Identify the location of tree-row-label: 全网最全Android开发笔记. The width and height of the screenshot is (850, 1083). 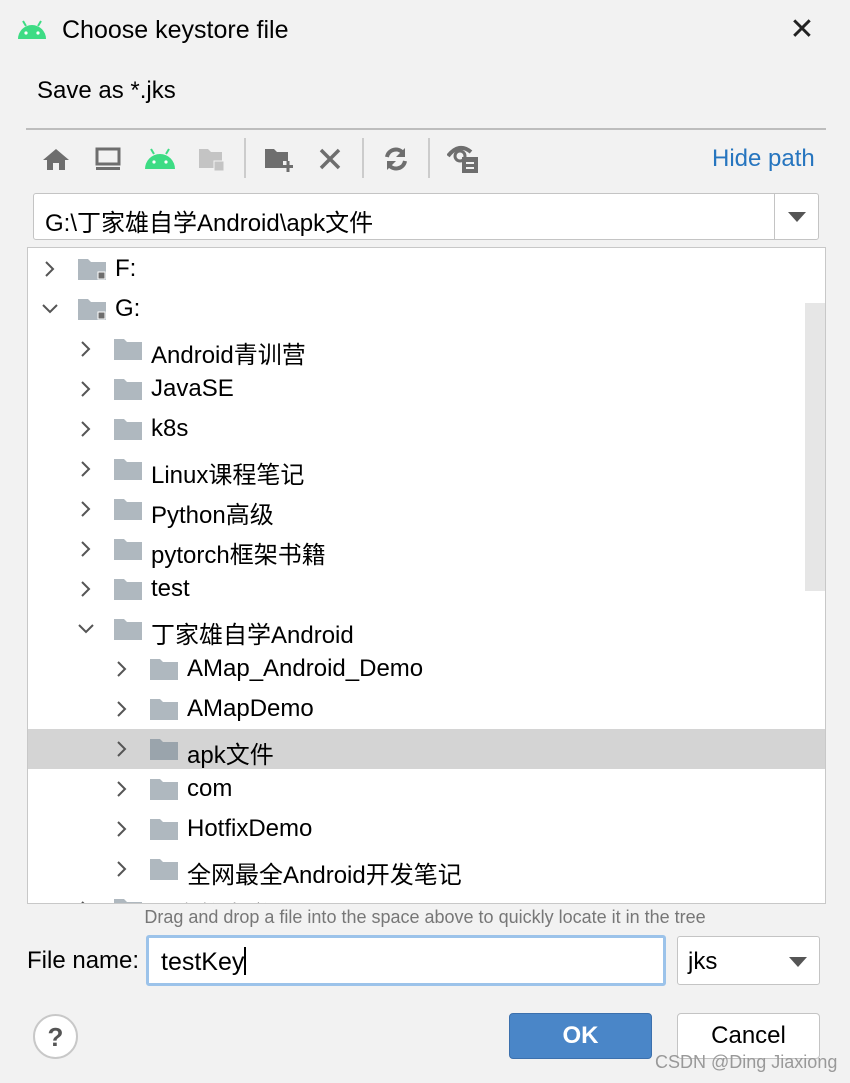
(324, 875).